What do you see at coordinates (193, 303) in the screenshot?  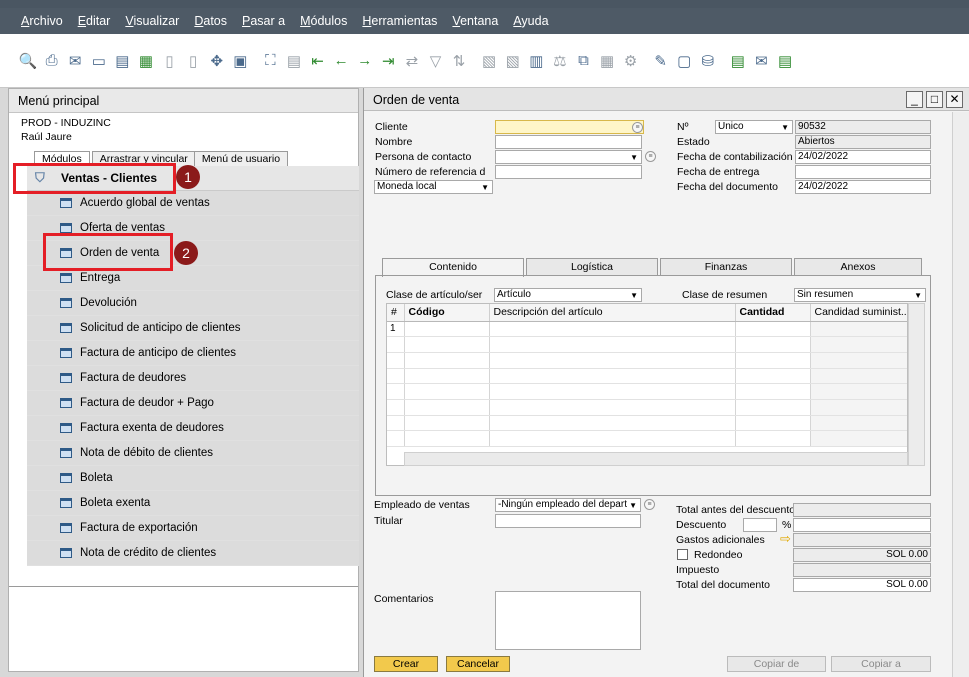 I see `menu-item-devolucion: Devolución` at bounding box center [193, 303].